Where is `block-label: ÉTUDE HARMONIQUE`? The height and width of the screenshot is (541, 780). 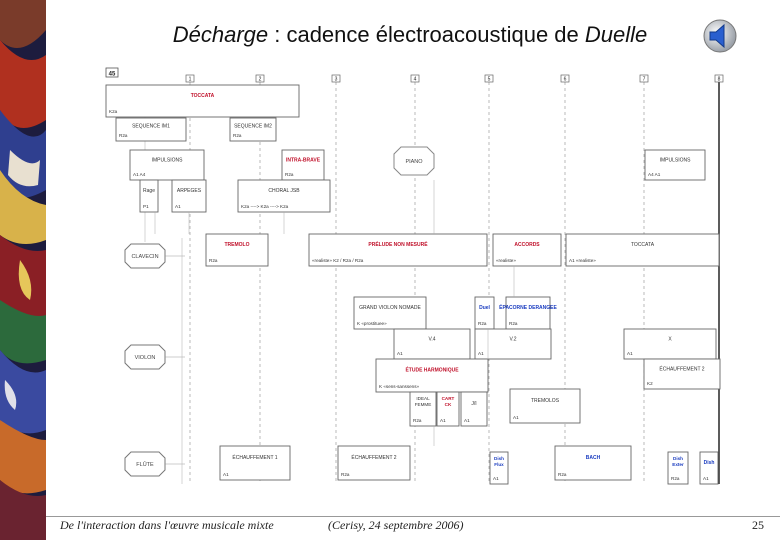
block-label: ÉTUDE HARMONIQUE is located at coordinates (432, 370).